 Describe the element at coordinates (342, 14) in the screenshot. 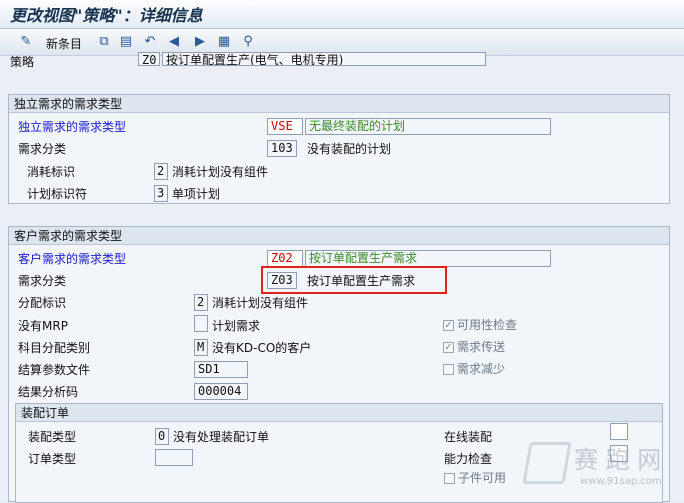

I see `title-bar: 更改视图"策略"：详细信息` at that location.